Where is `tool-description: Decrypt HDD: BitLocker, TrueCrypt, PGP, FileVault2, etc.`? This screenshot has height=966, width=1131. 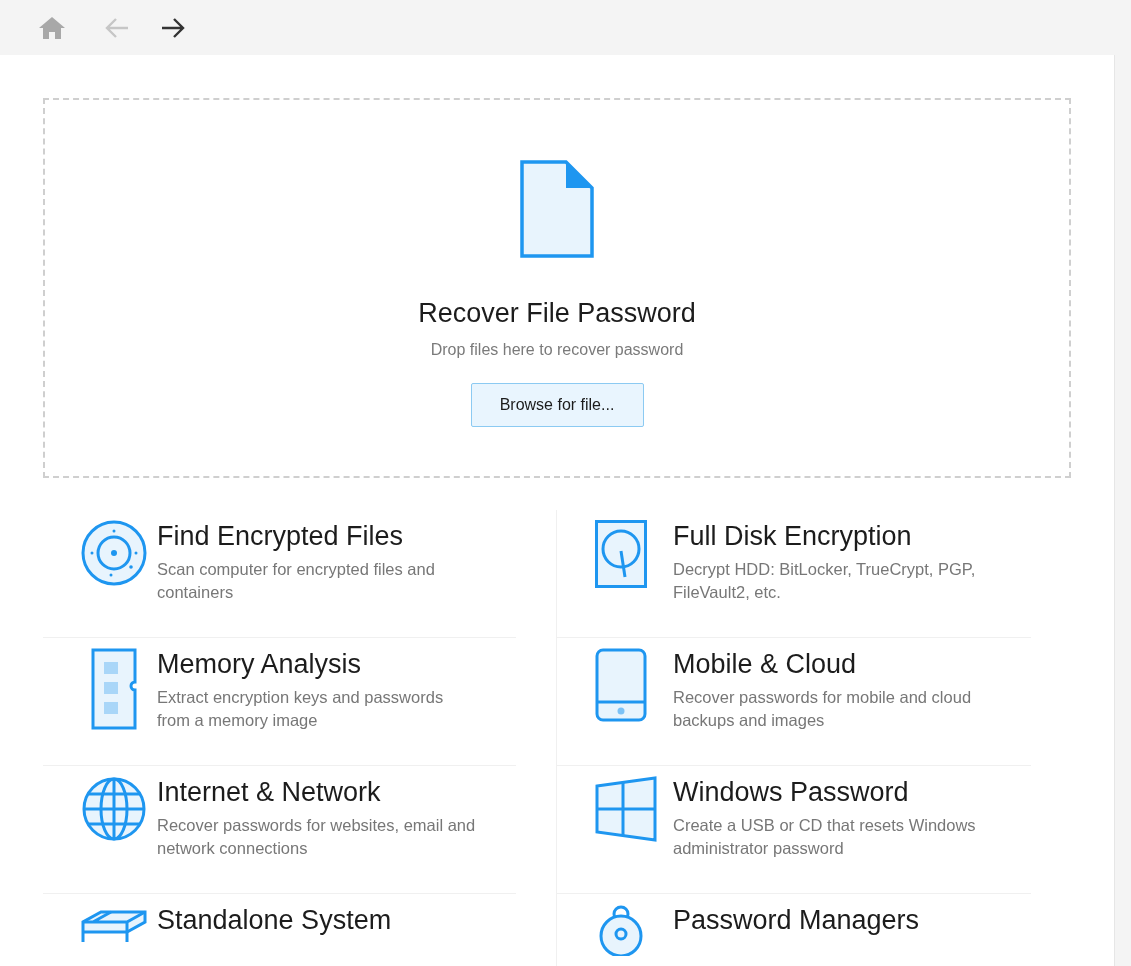
tool-description: Decrypt HDD: BitLocker, TrueCrypt, PGP, FileVault2, etc. is located at coordinates (825, 581).